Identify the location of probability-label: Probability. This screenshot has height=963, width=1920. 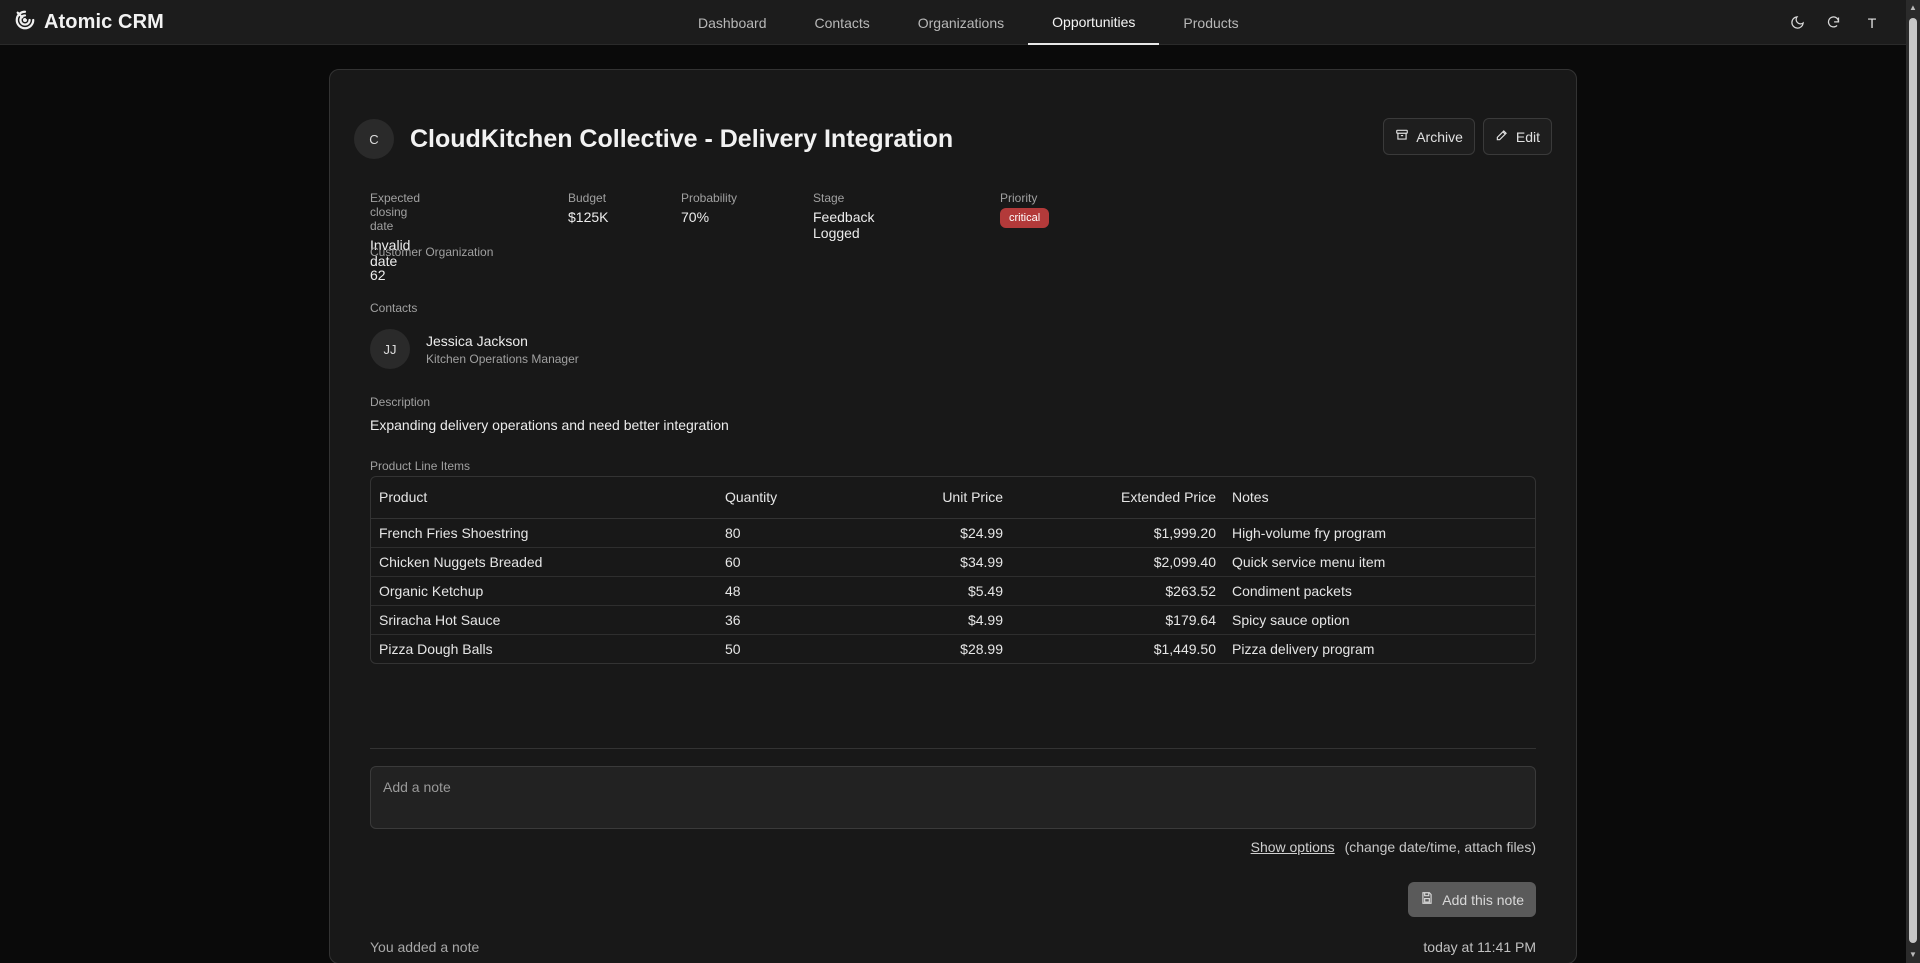
(709, 198).